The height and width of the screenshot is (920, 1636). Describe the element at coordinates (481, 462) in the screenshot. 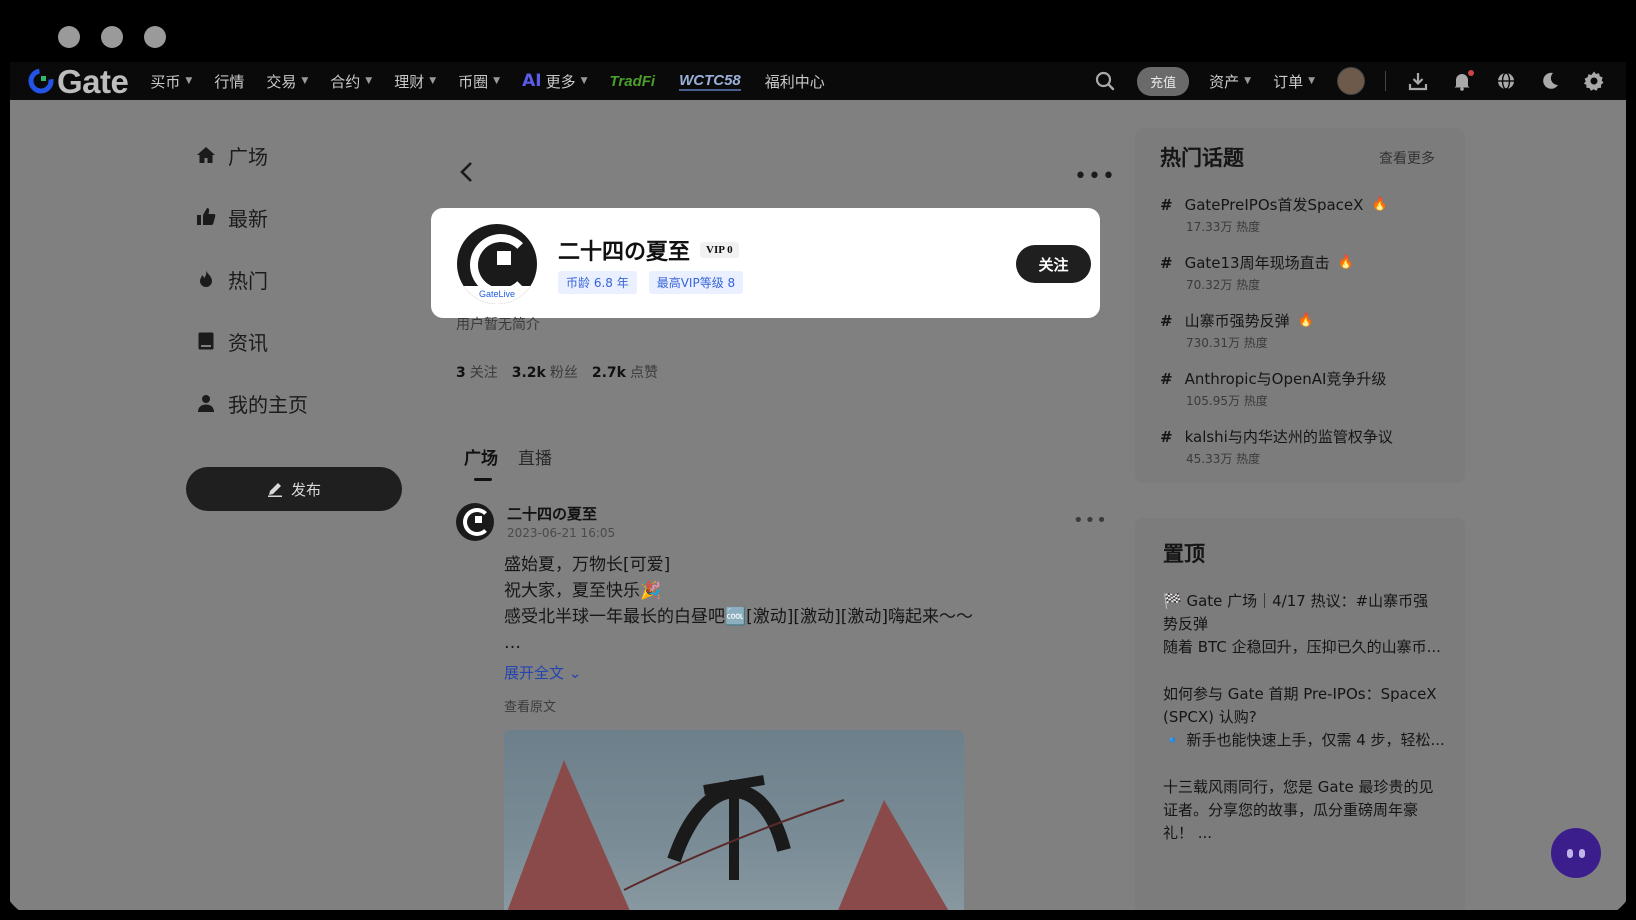

I see `tab-square: 广场` at that location.